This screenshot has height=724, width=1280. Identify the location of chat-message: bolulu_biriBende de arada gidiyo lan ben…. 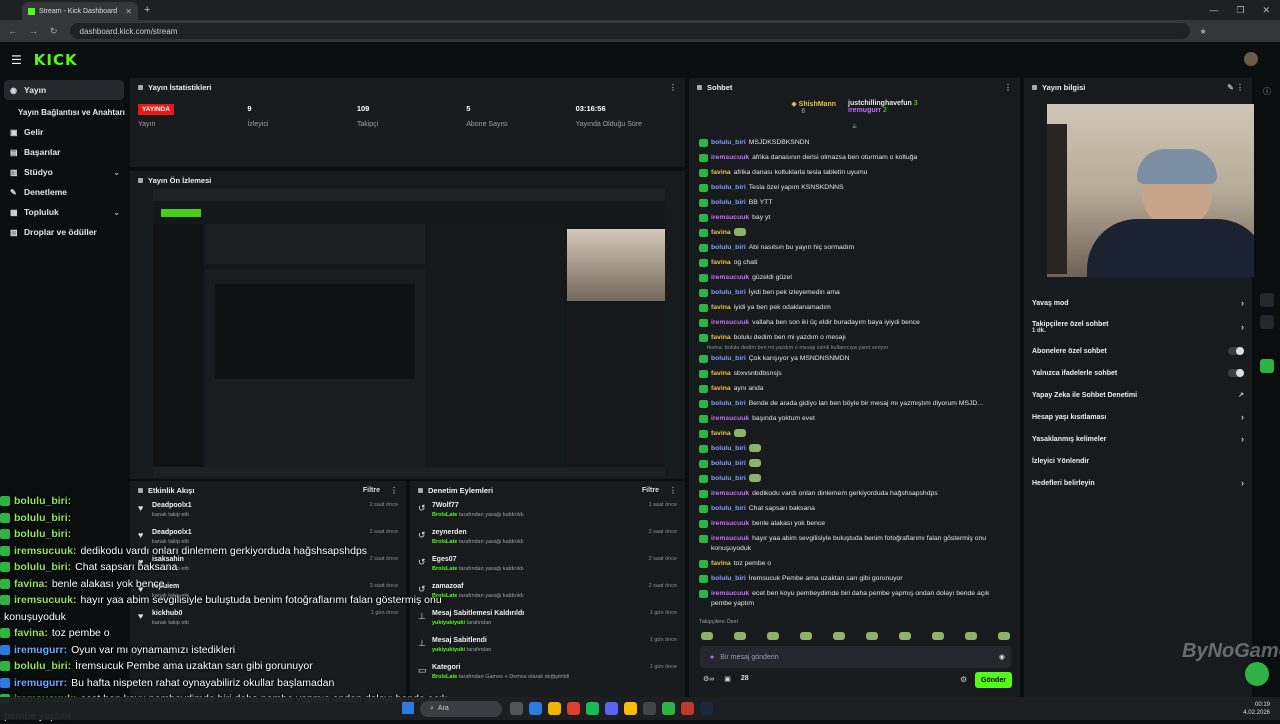
(854, 404).